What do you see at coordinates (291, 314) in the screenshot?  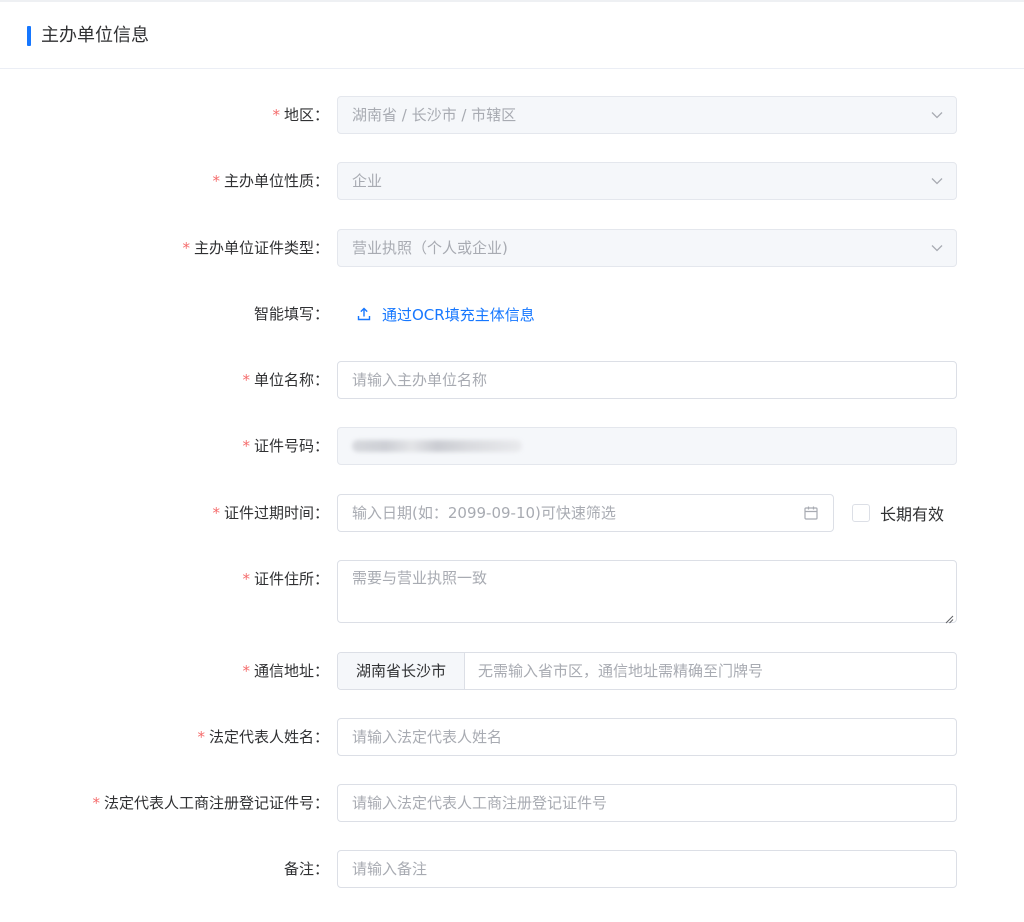 I see `smart-fill-label: 智能填写：` at bounding box center [291, 314].